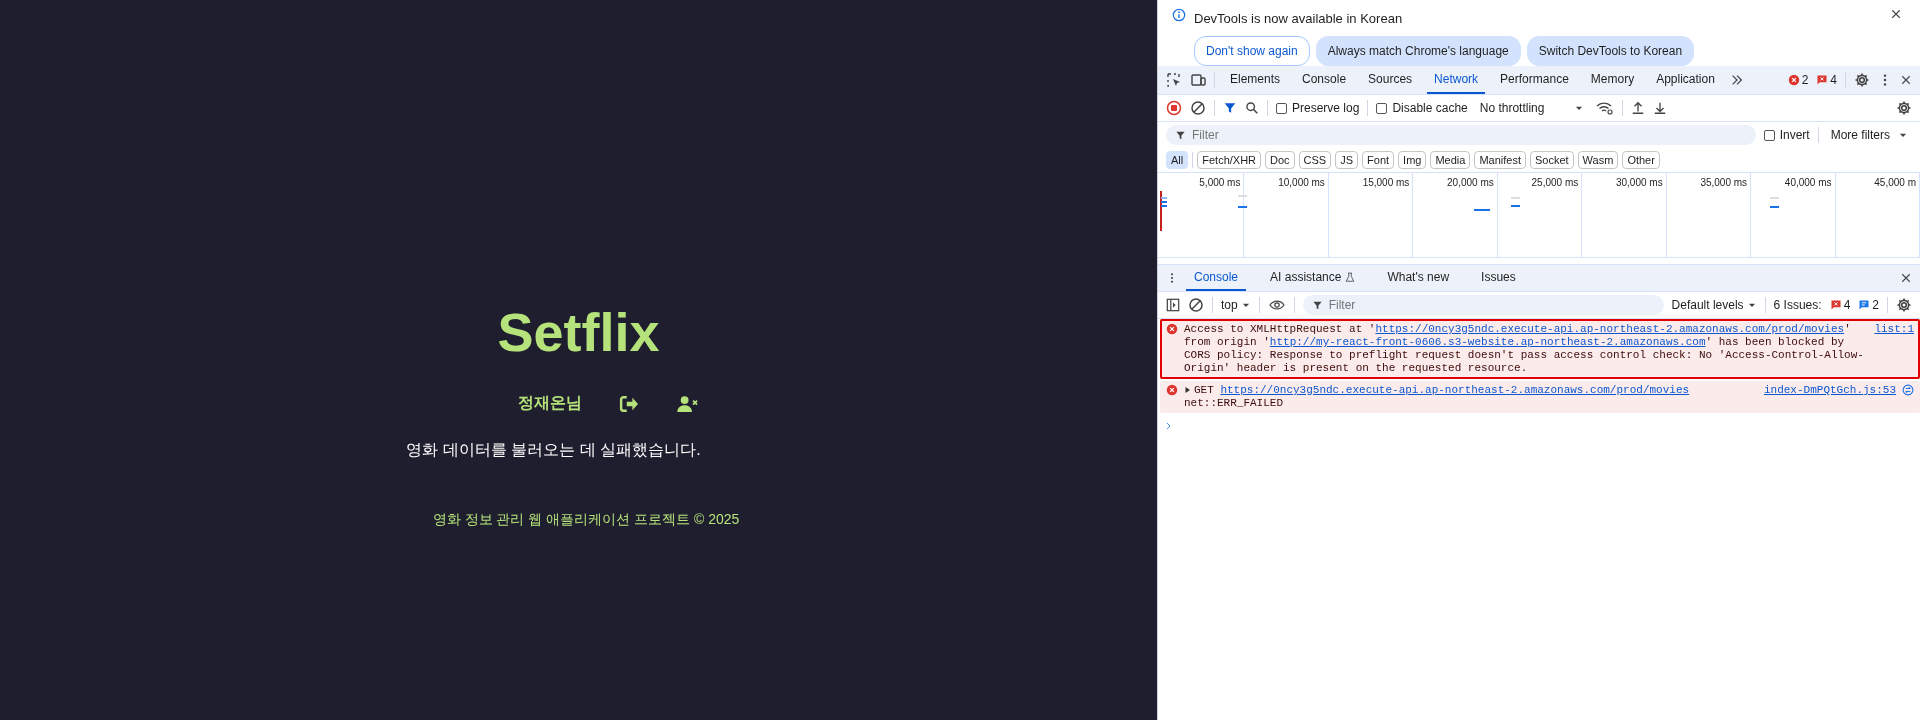 Image resolution: width=1920 pixels, height=720 pixels. What do you see at coordinates (1371, 215) in the screenshot?
I see `timeline-tick: 15,000 ms` at bounding box center [1371, 215].